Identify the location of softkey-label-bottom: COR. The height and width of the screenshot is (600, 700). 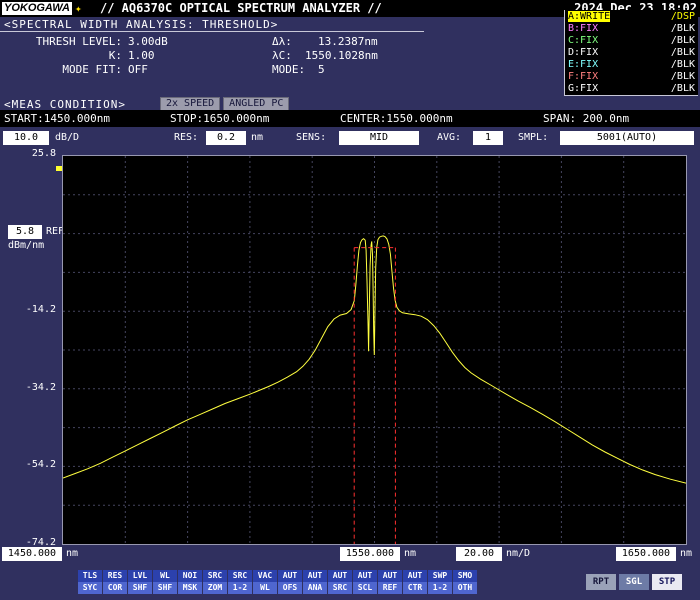
(115, 588).